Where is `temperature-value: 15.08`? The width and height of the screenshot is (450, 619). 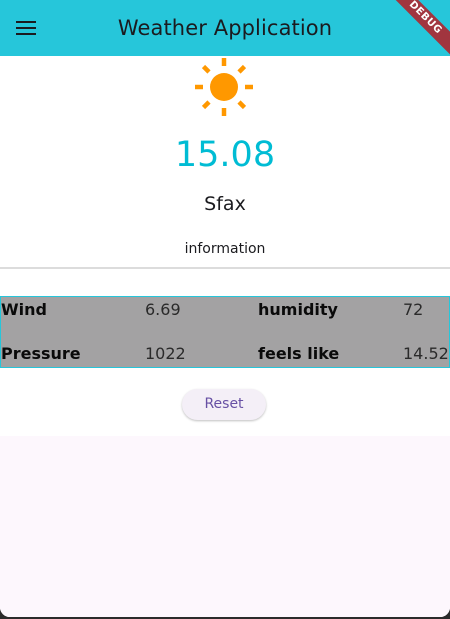 temperature-value: 15.08 is located at coordinates (225, 155).